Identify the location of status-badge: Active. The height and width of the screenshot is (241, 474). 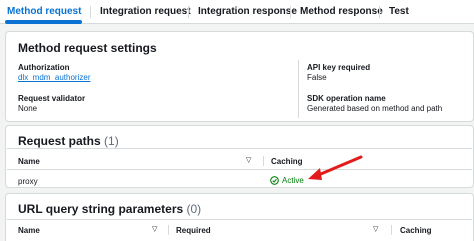
(287, 180).